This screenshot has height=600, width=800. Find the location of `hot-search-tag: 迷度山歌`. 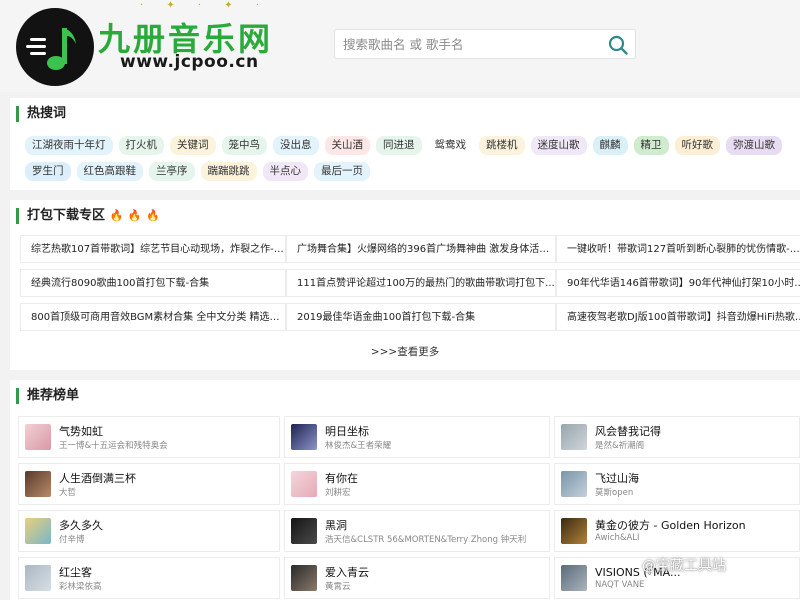

hot-search-tag: 迷度山歌 is located at coordinates (558, 145).